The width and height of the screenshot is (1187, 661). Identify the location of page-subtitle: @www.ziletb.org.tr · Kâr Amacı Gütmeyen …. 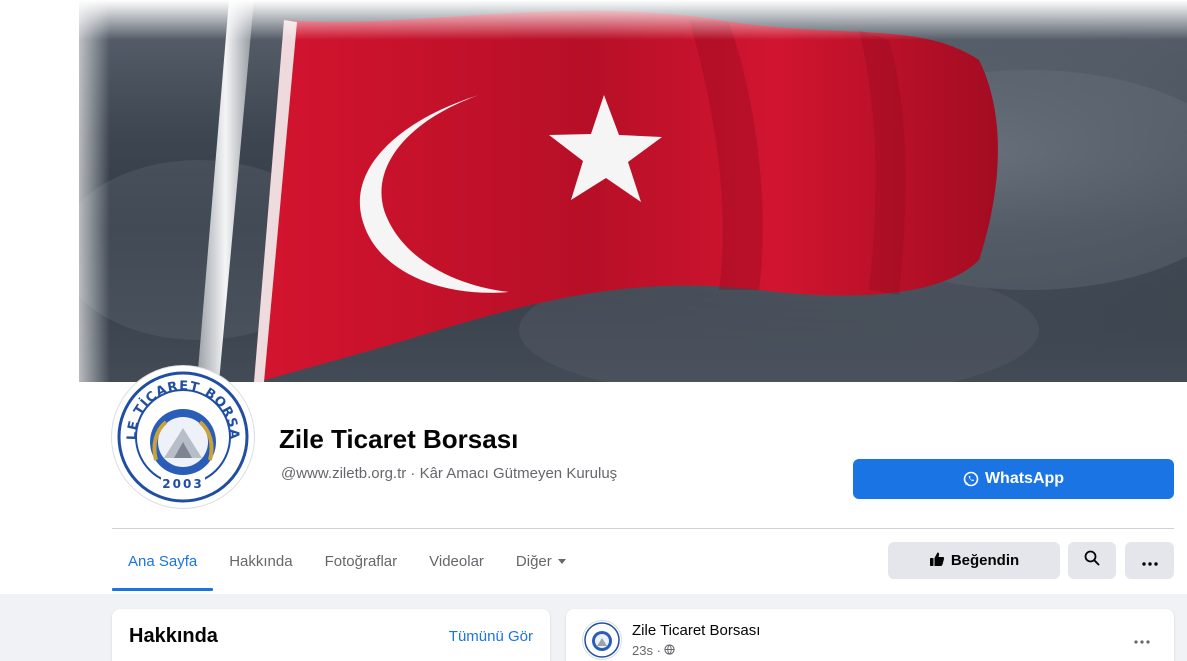
(449, 473).